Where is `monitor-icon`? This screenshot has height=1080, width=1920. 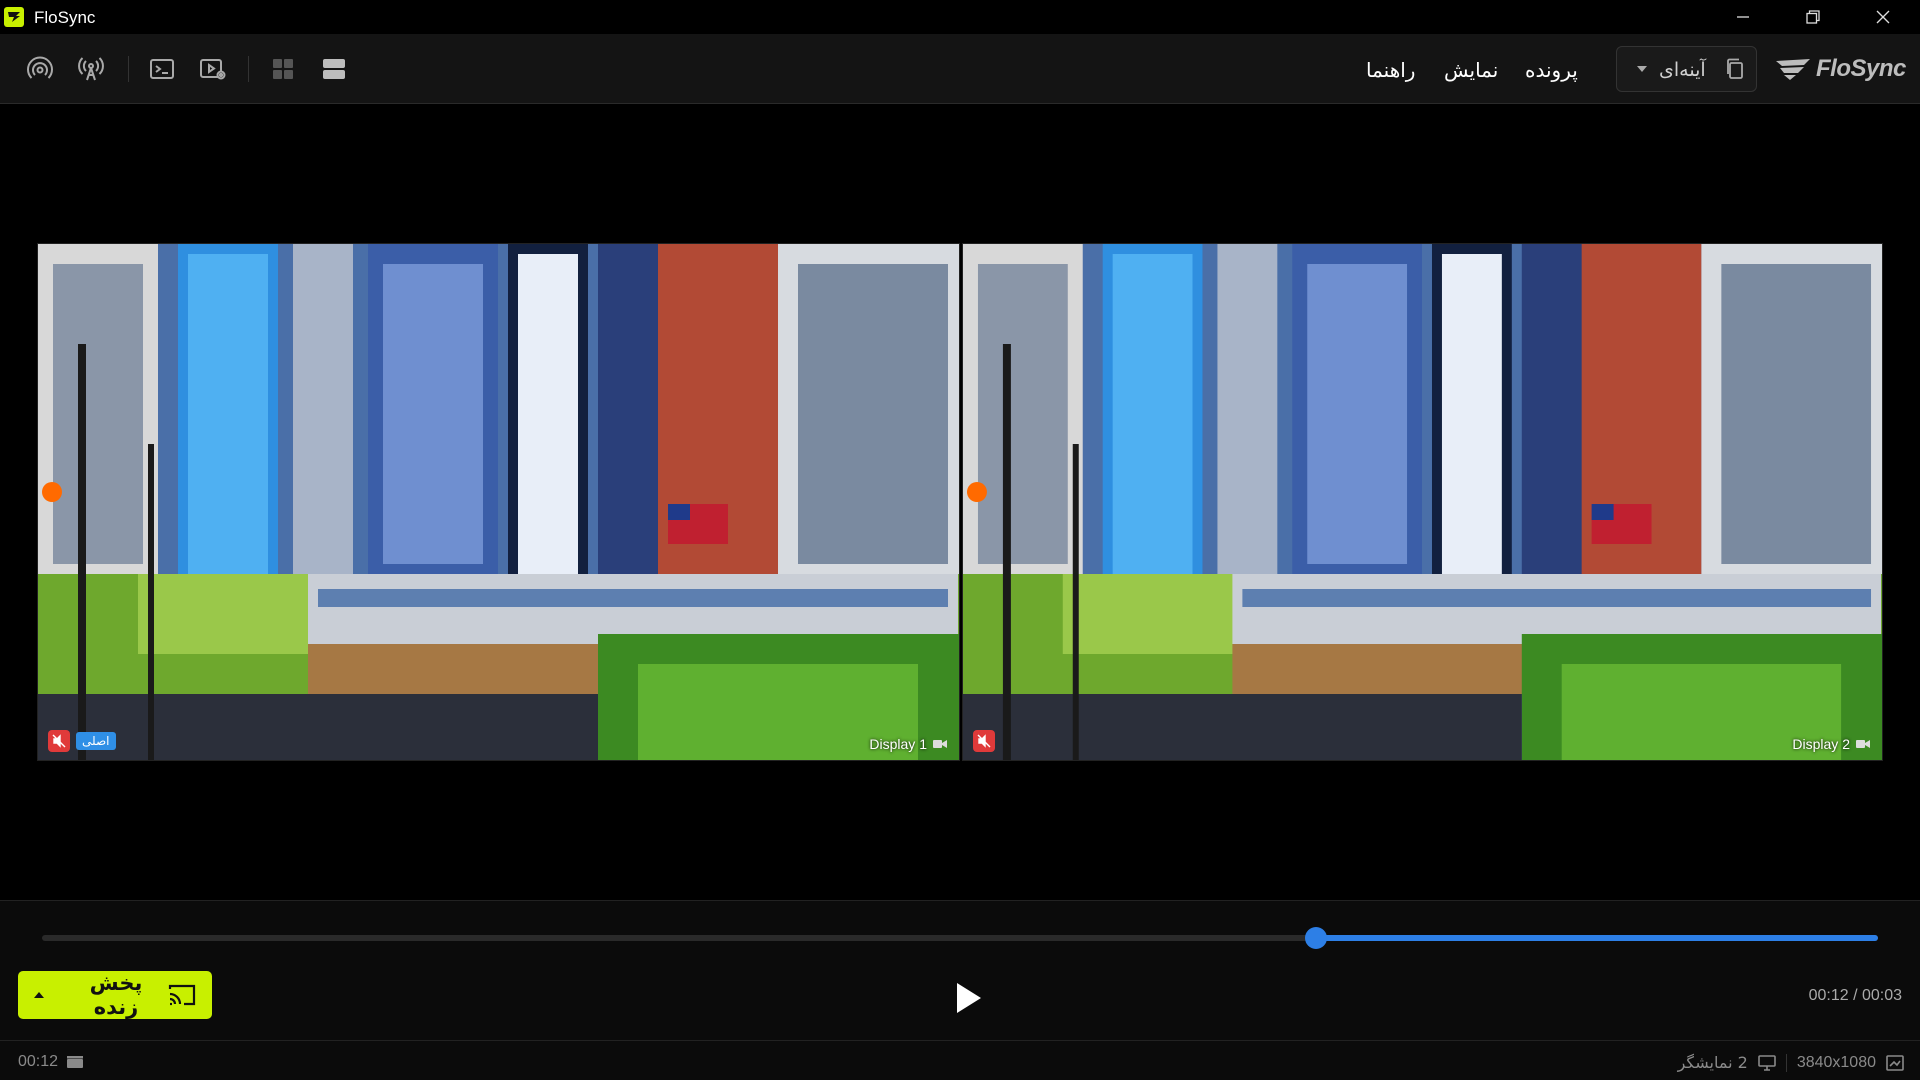 monitor-icon is located at coordinates (1767, 1062).